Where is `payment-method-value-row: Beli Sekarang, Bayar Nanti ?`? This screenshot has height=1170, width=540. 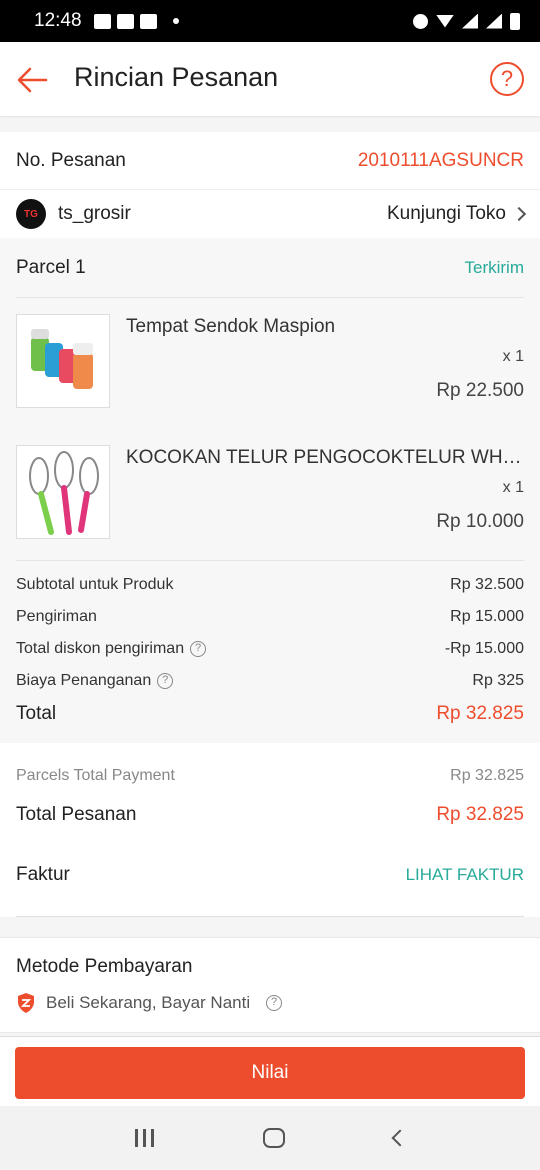 payment-method-value-row: Beli Sekarang, Bayar Nanti ? is located at coordinates (270, 1003).